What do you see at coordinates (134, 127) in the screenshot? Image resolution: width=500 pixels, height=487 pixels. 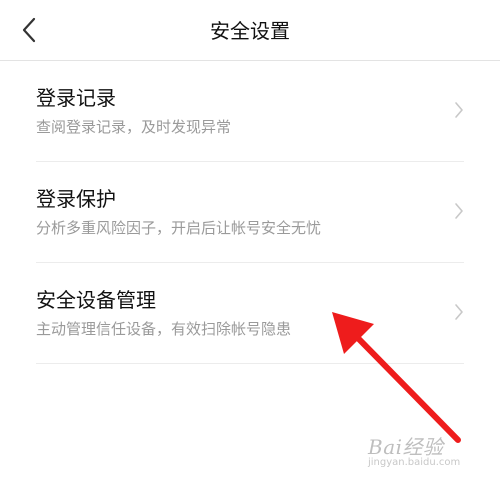 I see `item-description: 查阅登录记录，及时发现异常` at bounding box center [134, 127].